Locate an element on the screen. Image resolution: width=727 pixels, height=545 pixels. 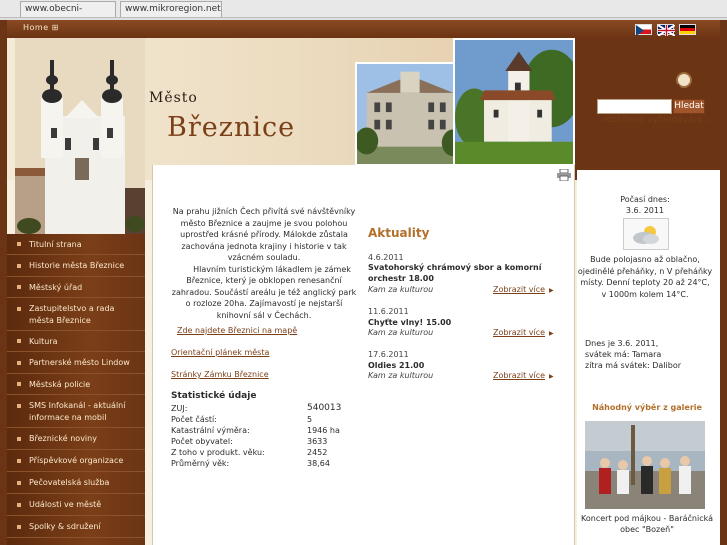
printer-icon is located at coordinates (564, 175).